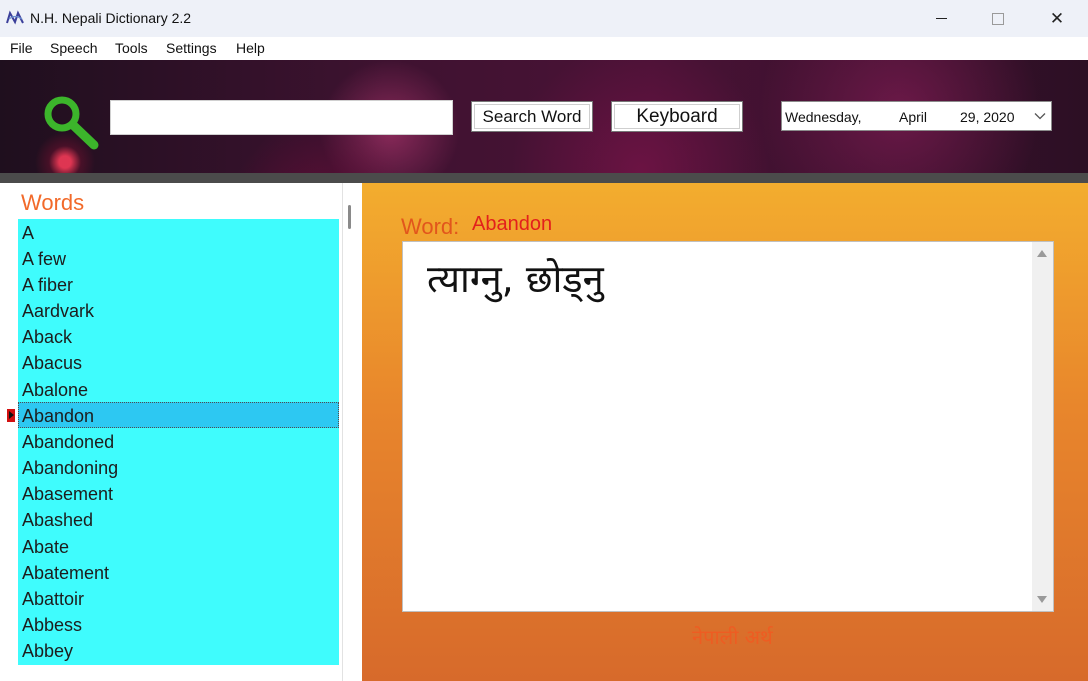 The image size is (1088, 681). What do you see at coordinates (178, 415) in the screenshot?
I see `word-list-item-selected: Abandon` at bounding box center [178, 415].